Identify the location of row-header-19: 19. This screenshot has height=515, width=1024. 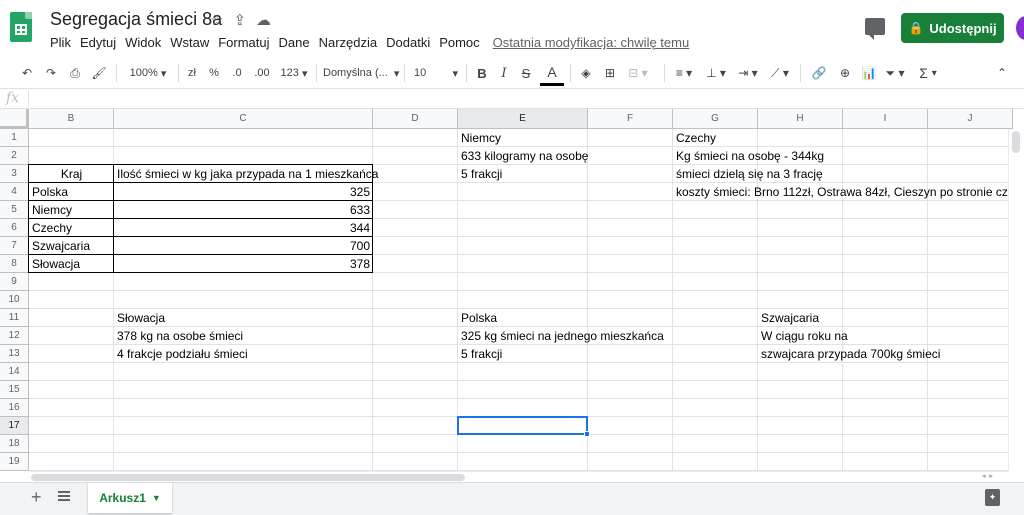
(14, 462).